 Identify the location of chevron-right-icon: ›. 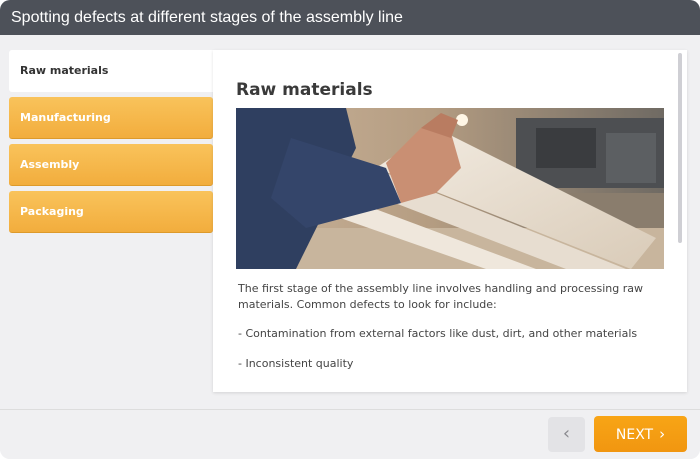
(662, 434).